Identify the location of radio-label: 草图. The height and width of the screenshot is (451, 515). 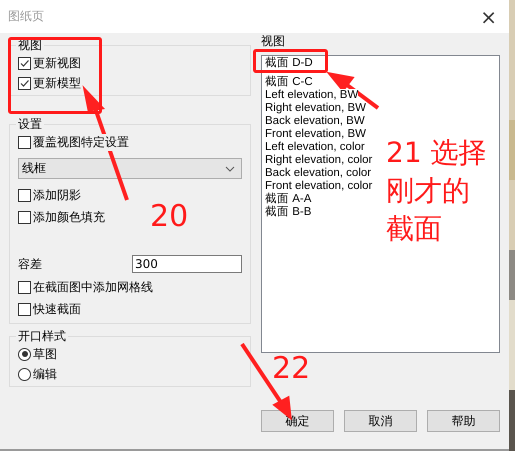
(45, 354).